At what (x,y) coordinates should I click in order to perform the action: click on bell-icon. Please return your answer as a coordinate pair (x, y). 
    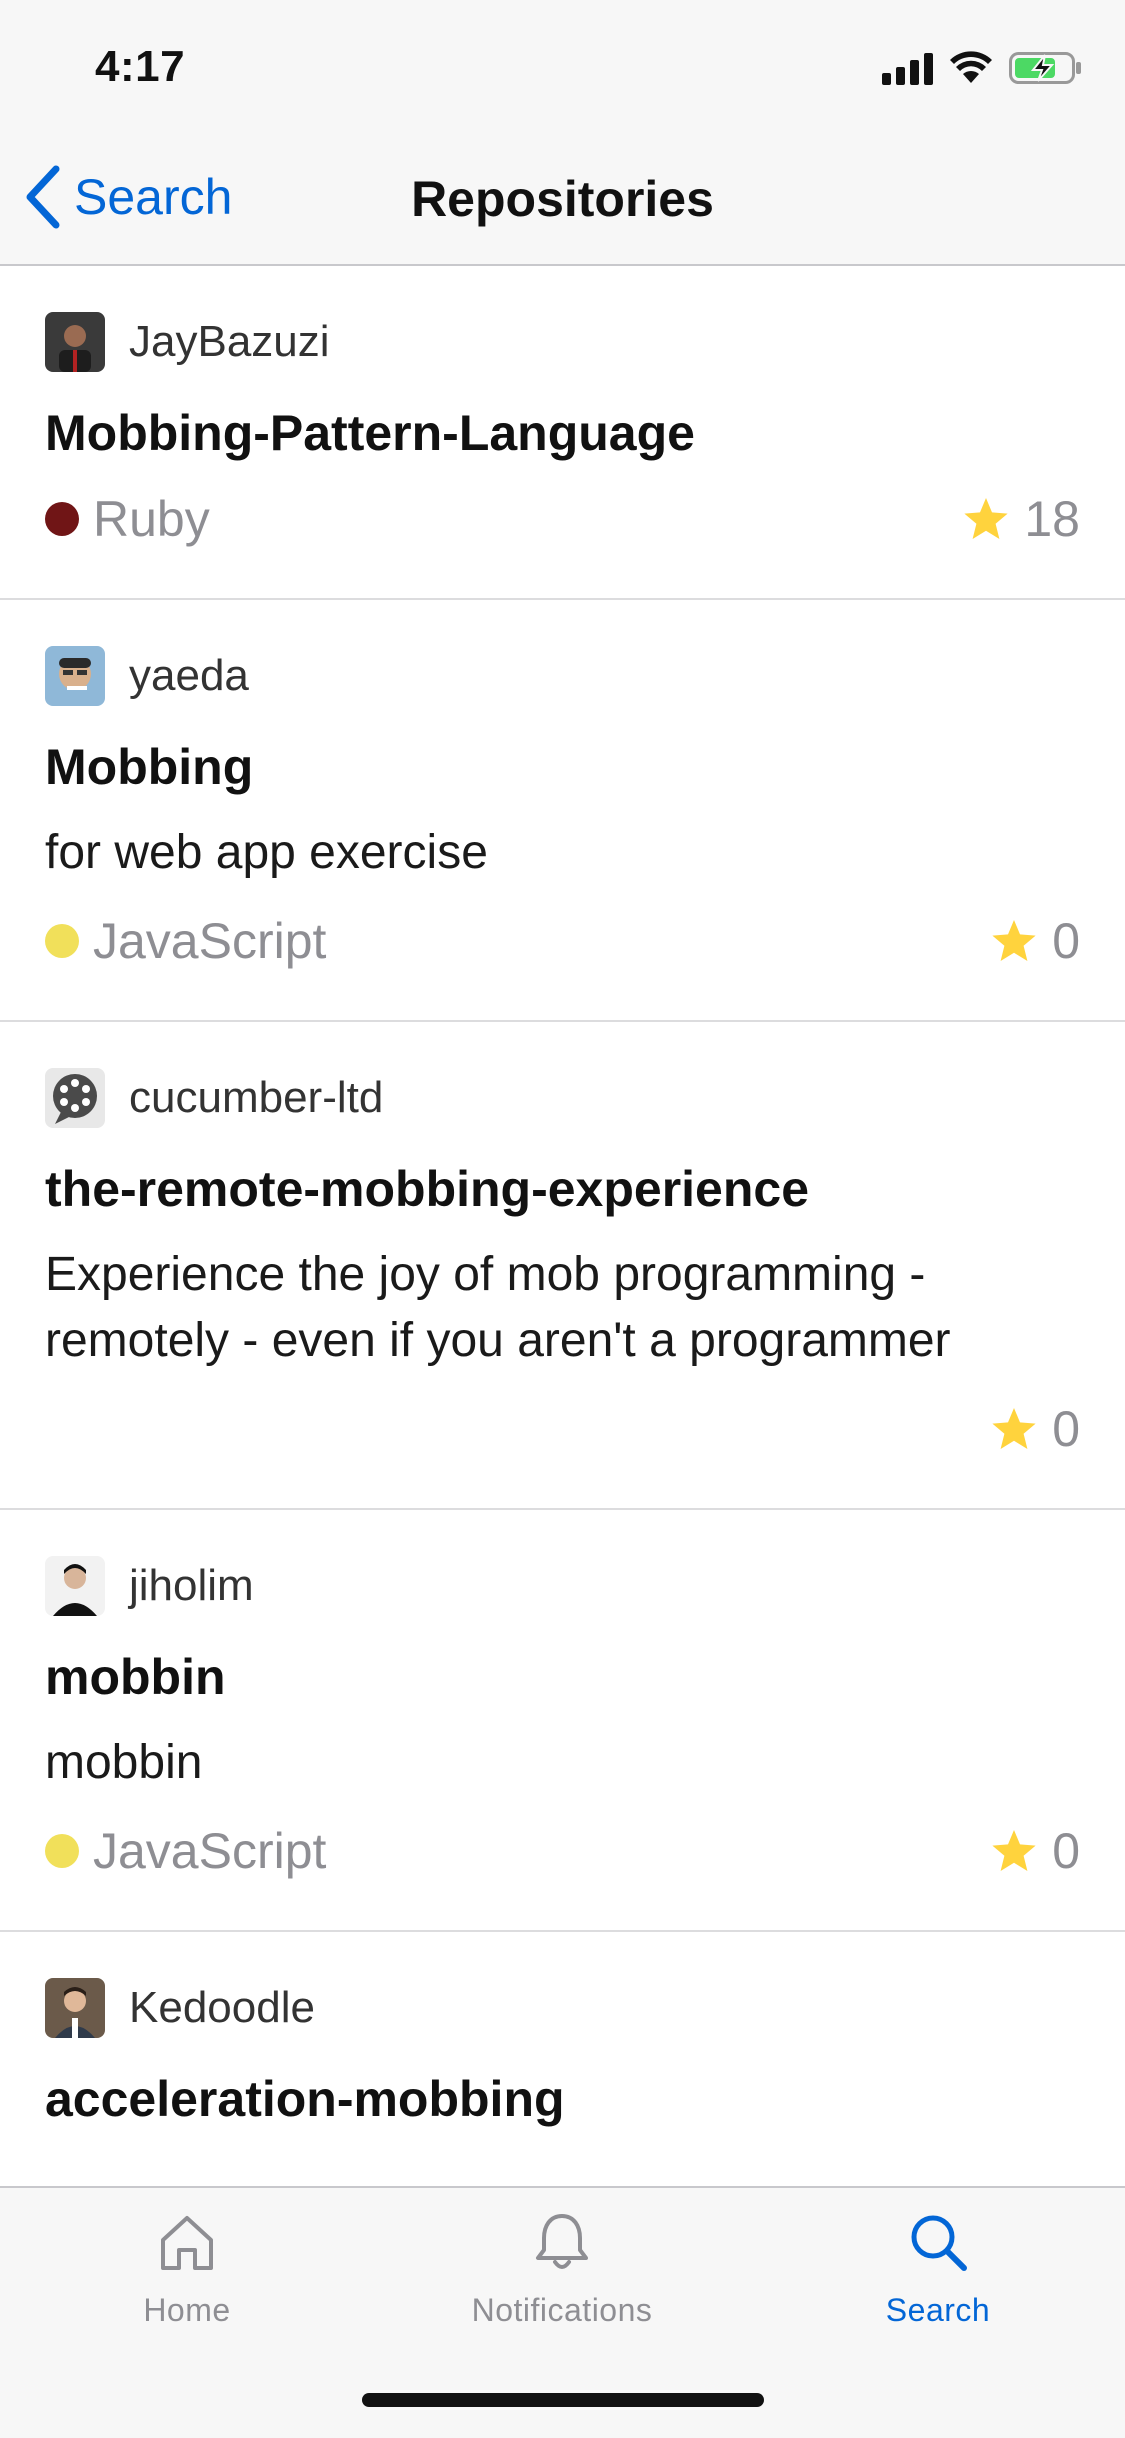
    Looking at the image, I should click on (562, 2241).